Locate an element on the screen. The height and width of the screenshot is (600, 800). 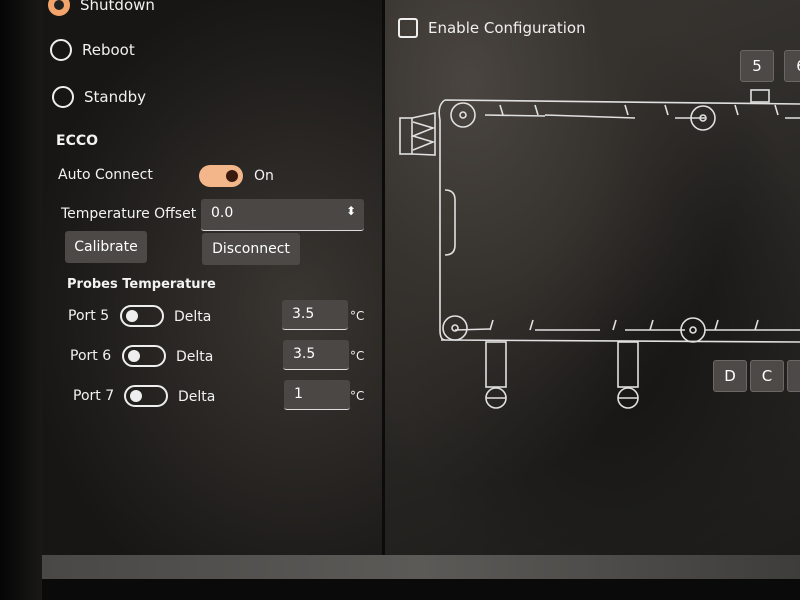
radio-label: Shutdown is located at coordinates (117, 7).